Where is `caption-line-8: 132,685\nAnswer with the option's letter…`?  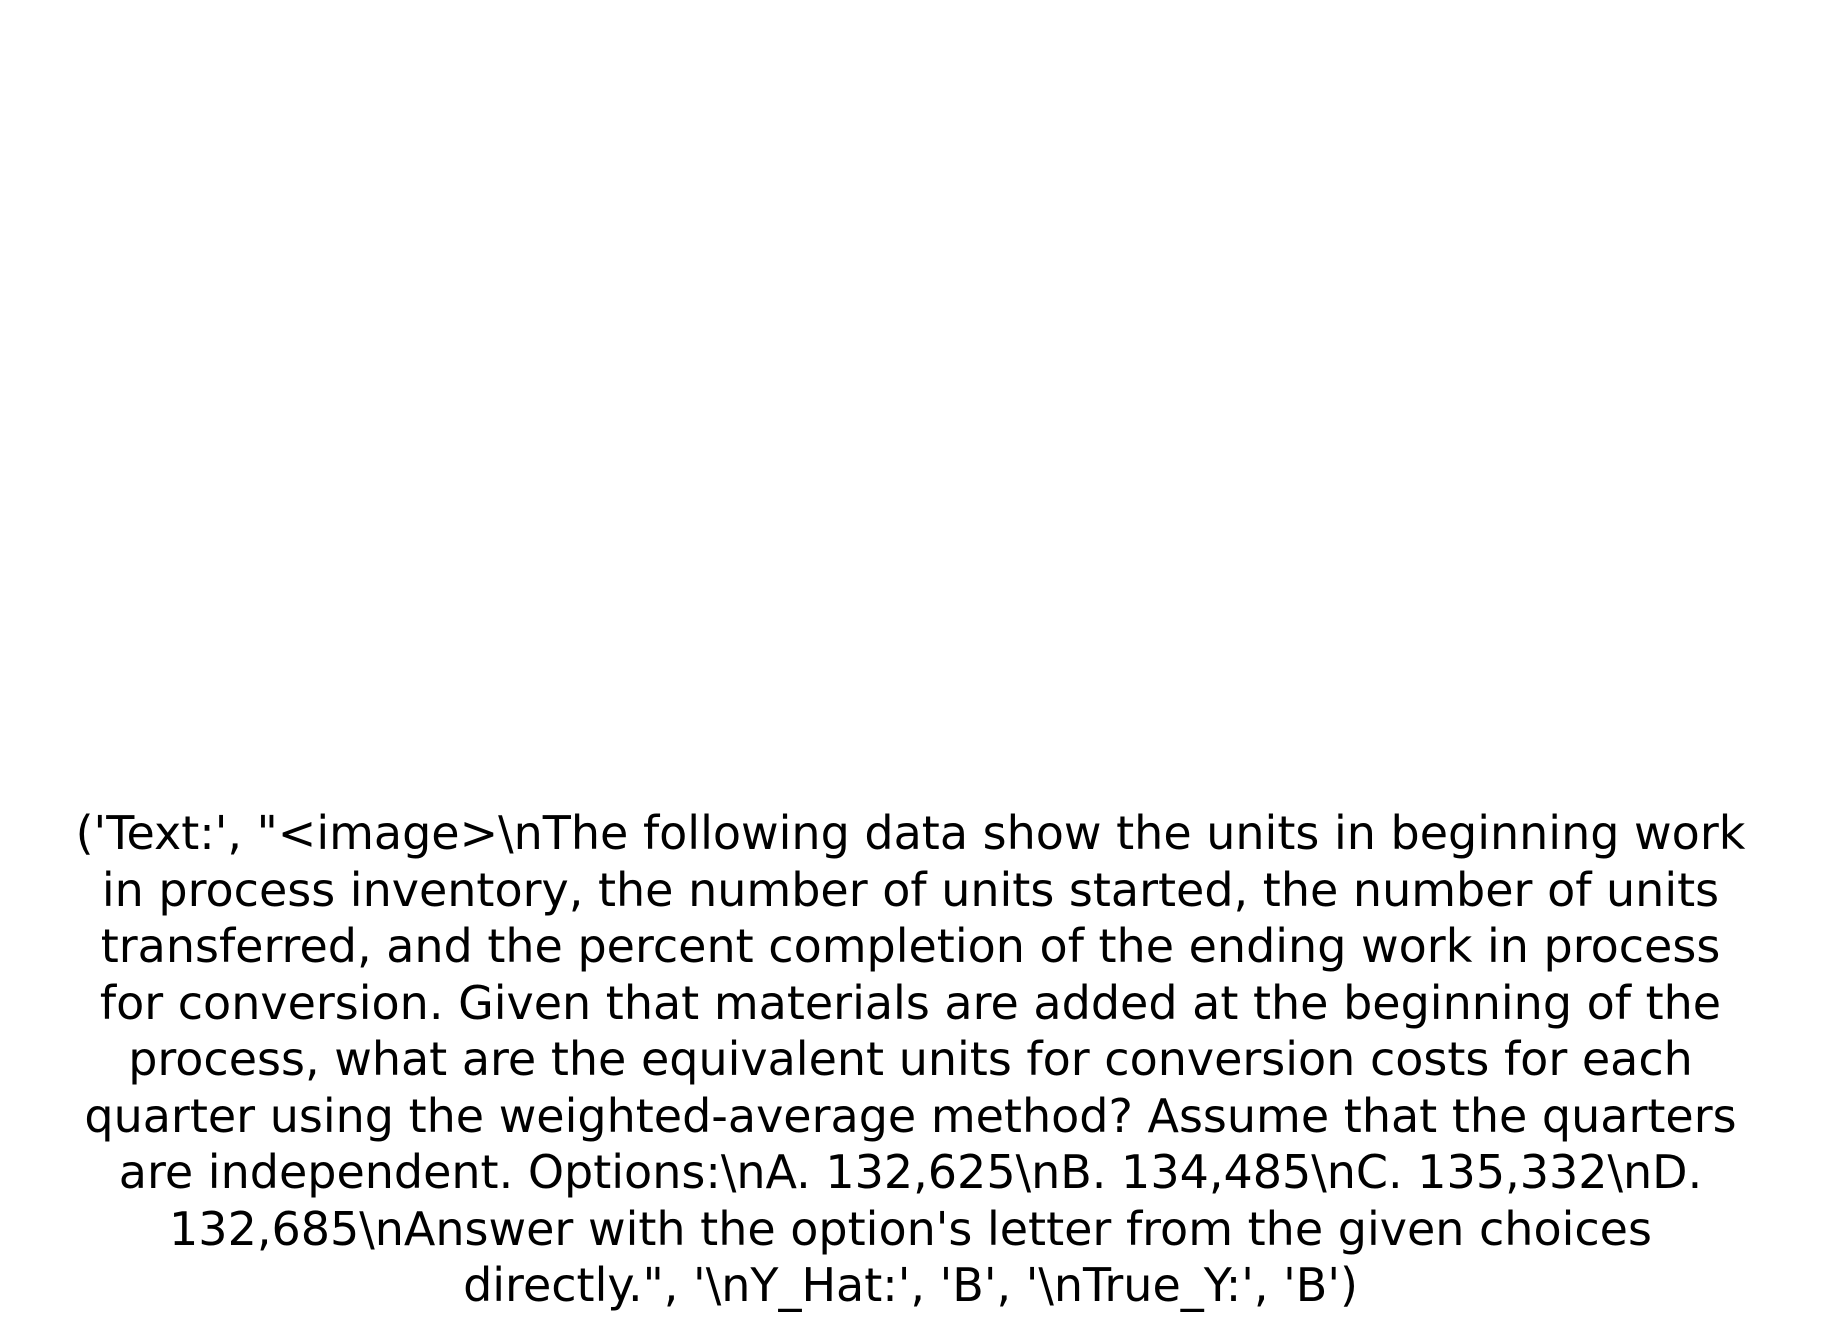
caption-line-8: 132,685\nAnswer with the option's letter… is located at coordinates (910, 1228).